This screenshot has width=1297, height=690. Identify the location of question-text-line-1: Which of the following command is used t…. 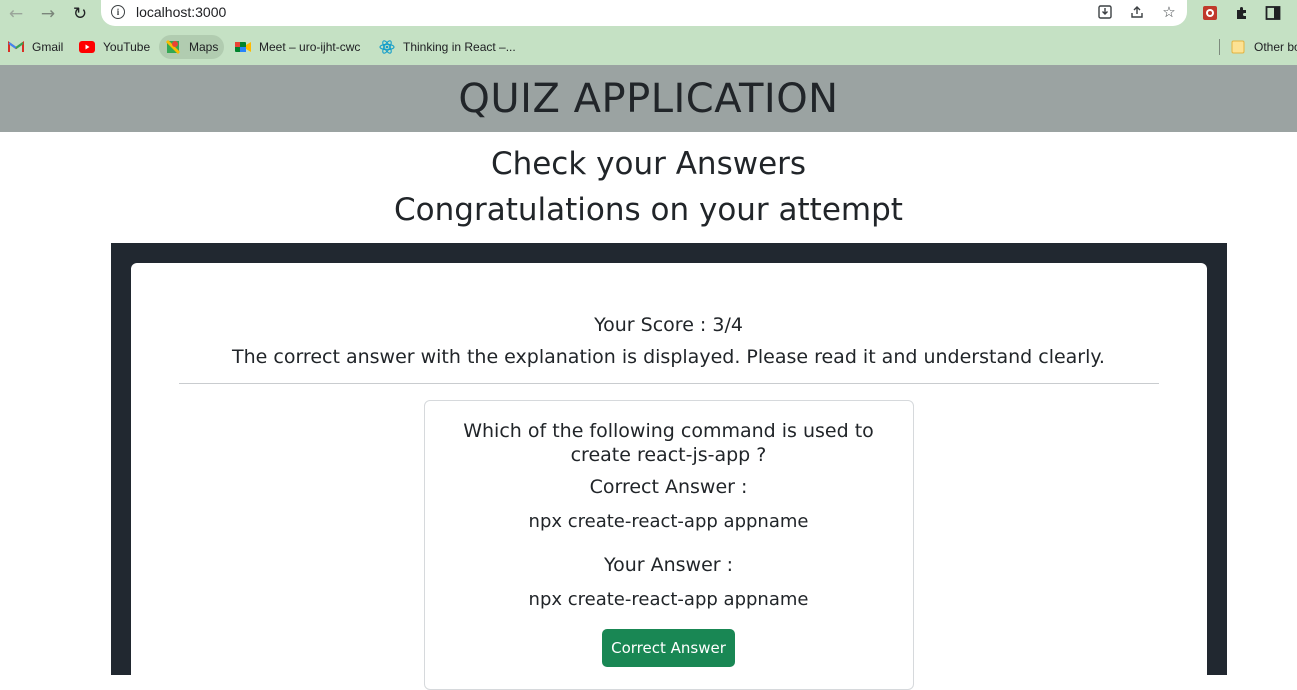
(668, 431).